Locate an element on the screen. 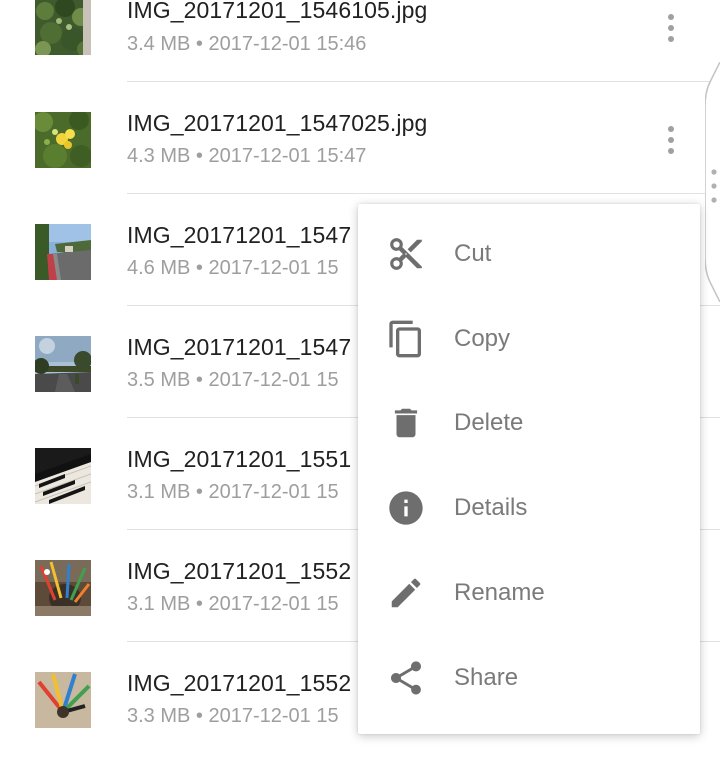  menu-item-delete: Delete is located at coordinates (529, 421).